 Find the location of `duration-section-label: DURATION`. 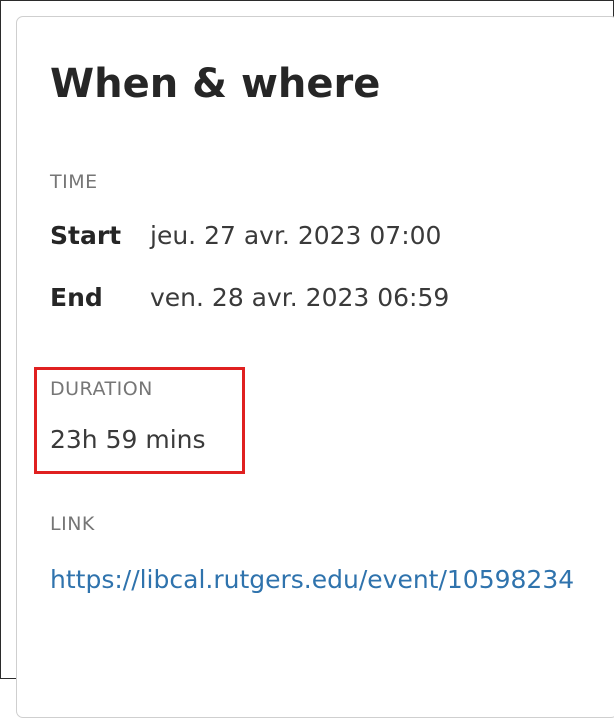

duration-section-label: DURATION is located at coordinates (101, 389).